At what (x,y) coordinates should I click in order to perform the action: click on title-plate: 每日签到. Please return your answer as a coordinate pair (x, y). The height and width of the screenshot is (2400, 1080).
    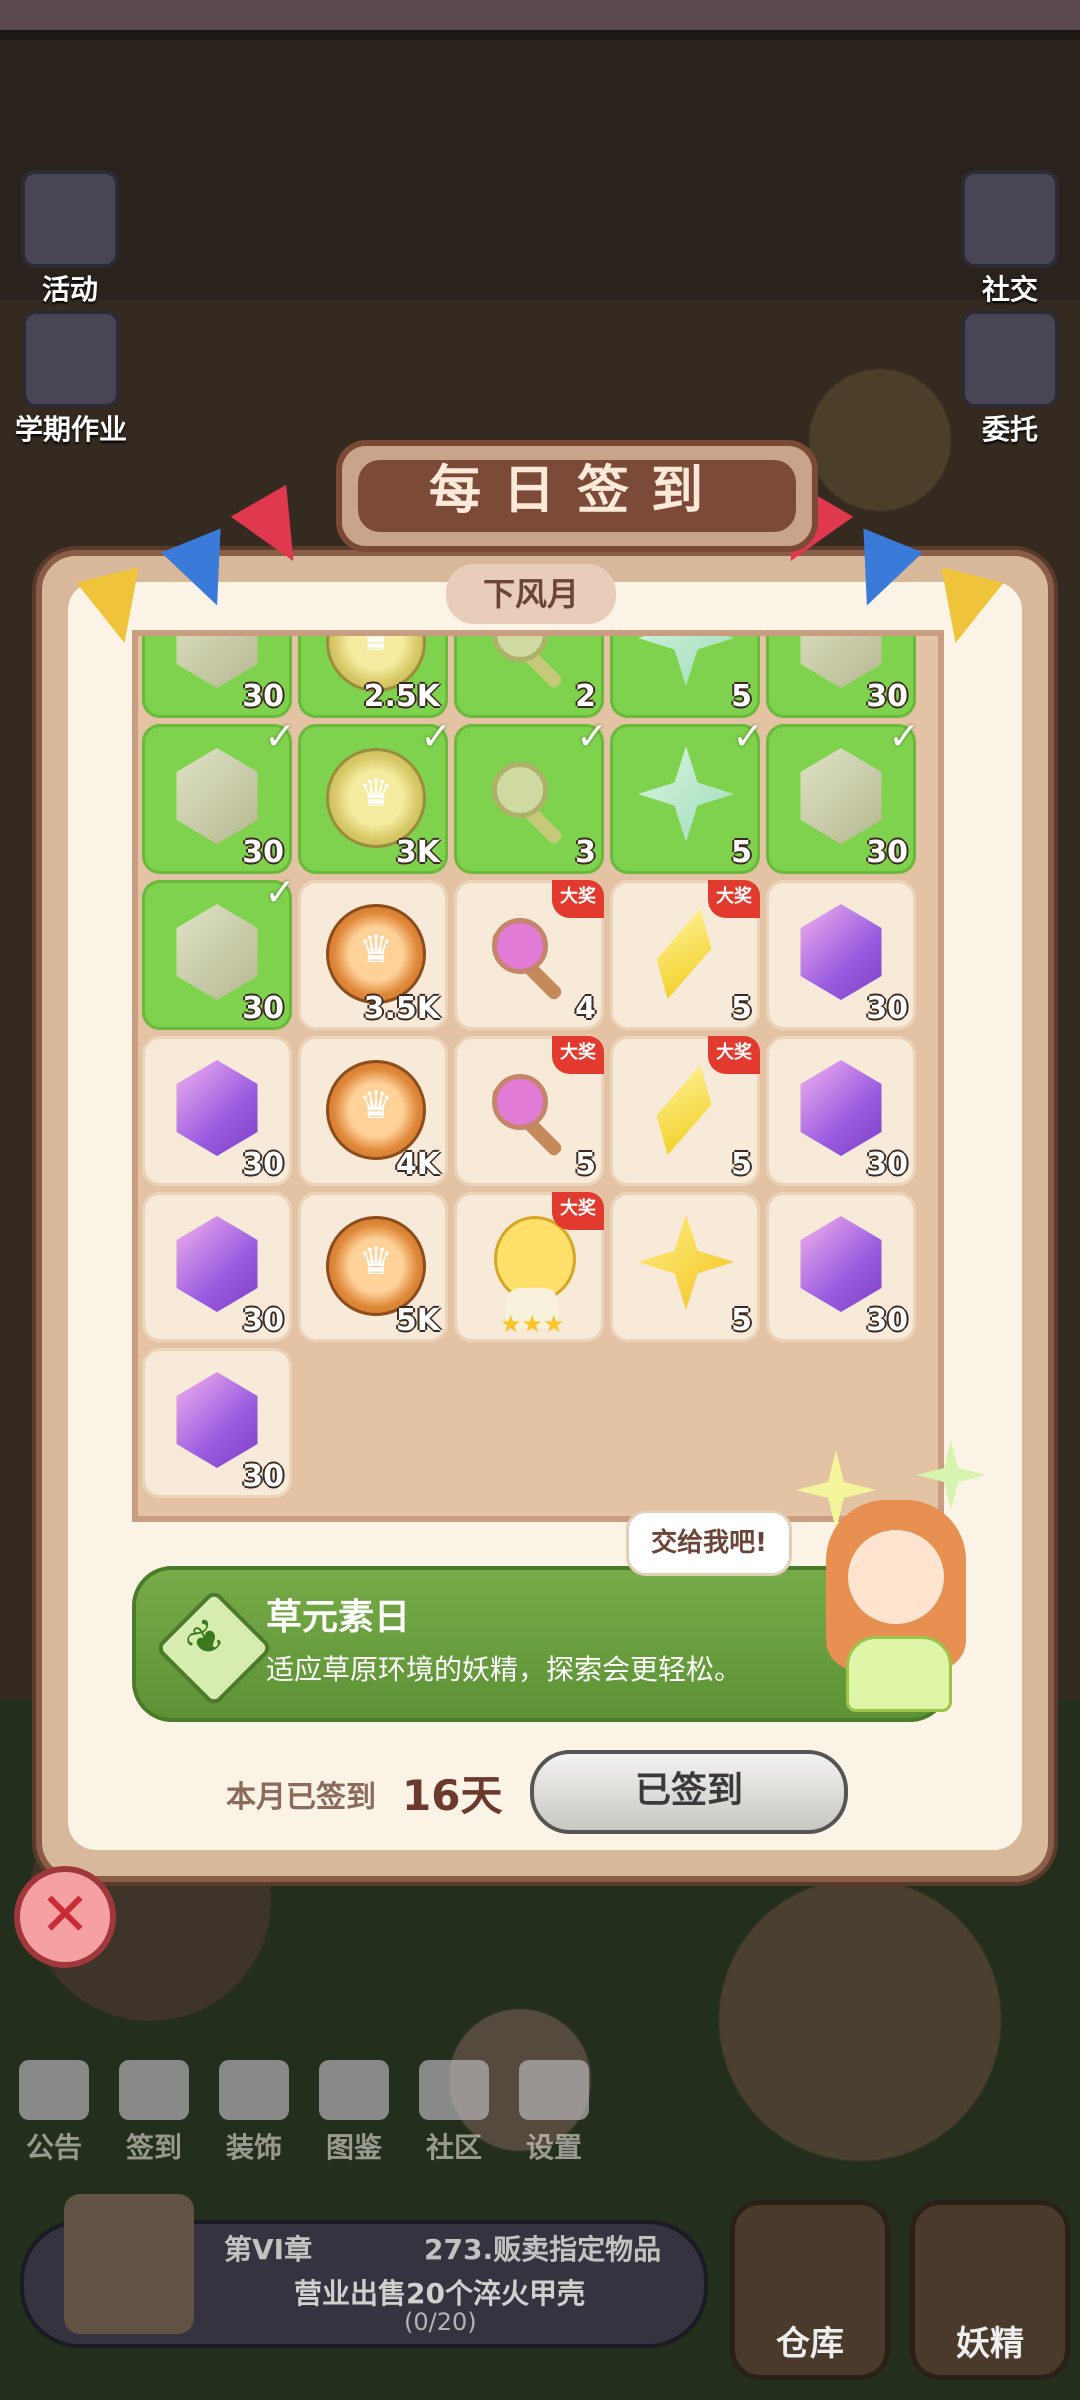
    Looking at the image, I should click on (577, 496).